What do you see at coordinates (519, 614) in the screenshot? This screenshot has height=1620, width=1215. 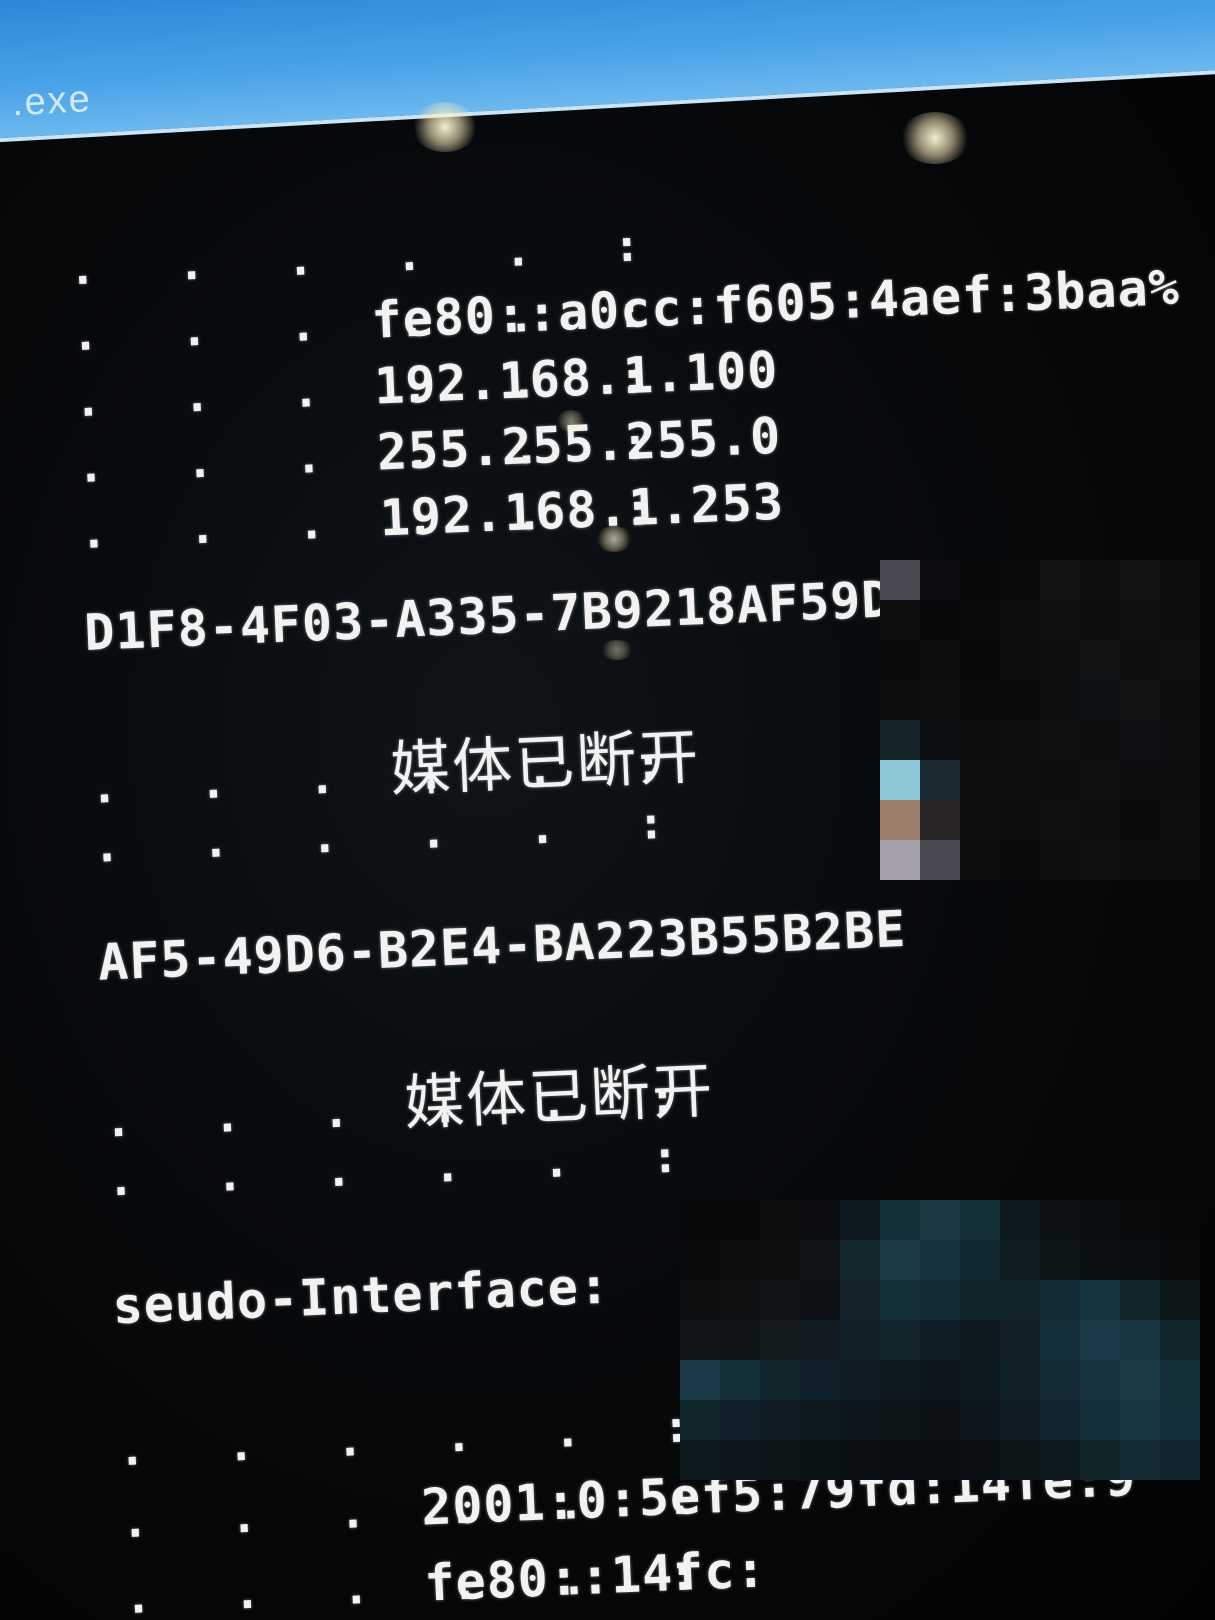 I see `adapter-guid: D1F8-4F03-A335-7B9218AF59D0>` at bounding box center [519, 614].